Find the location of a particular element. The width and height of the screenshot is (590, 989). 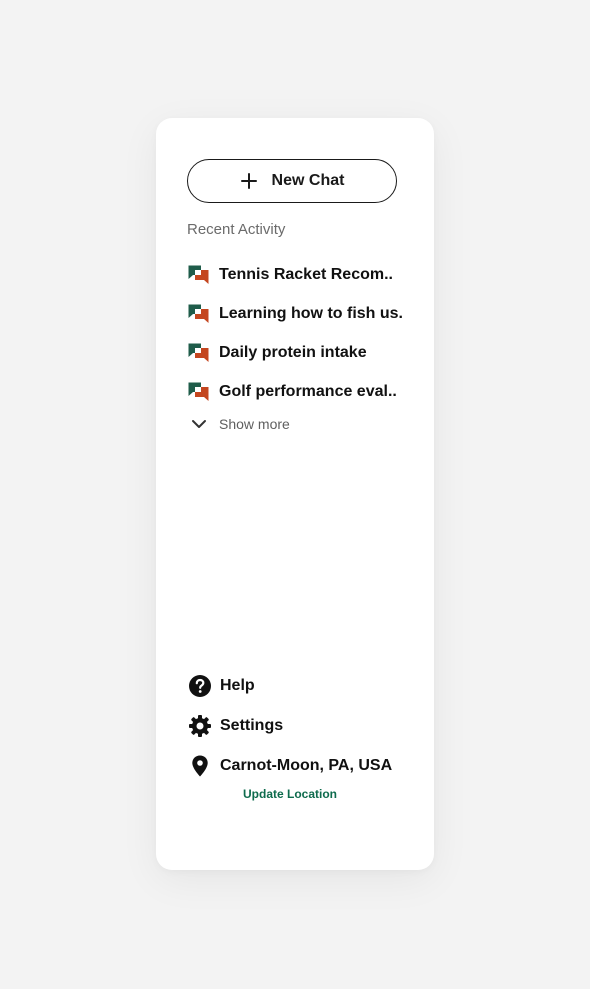

settings-link: Settings is located at coordinates (290, 726).